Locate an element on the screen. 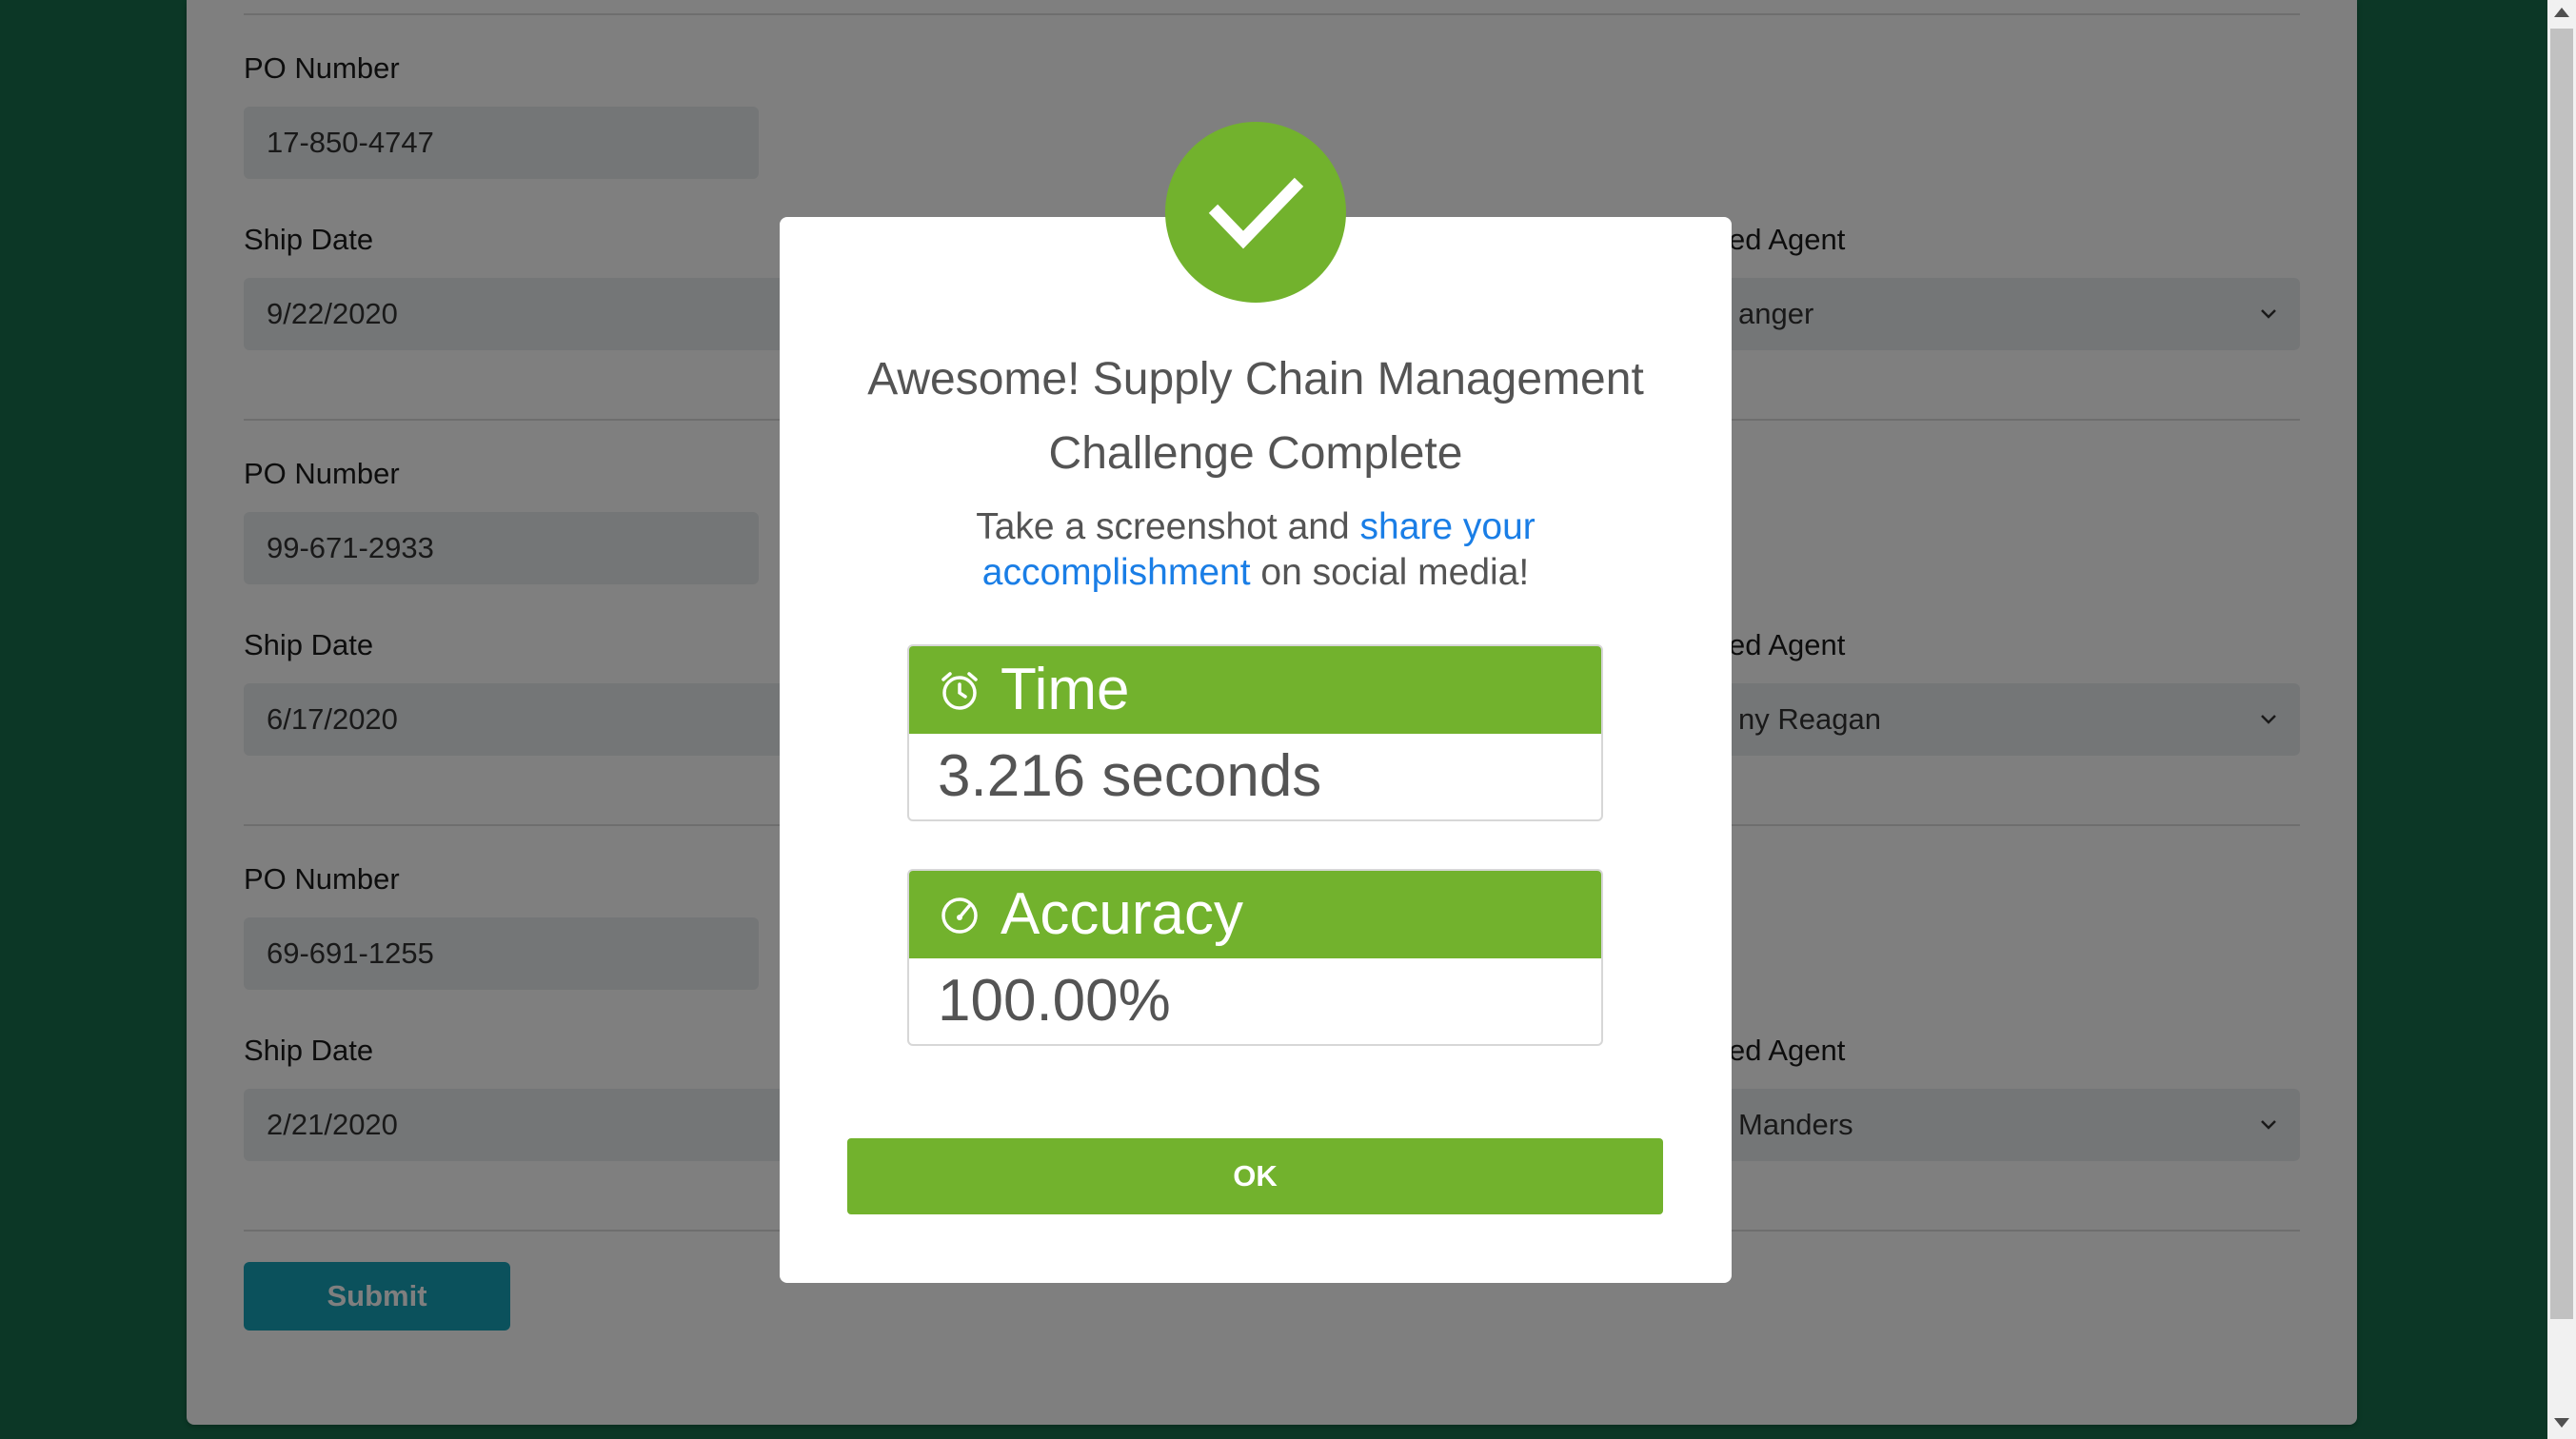  check-icon is located at coordinates (1256, 213).